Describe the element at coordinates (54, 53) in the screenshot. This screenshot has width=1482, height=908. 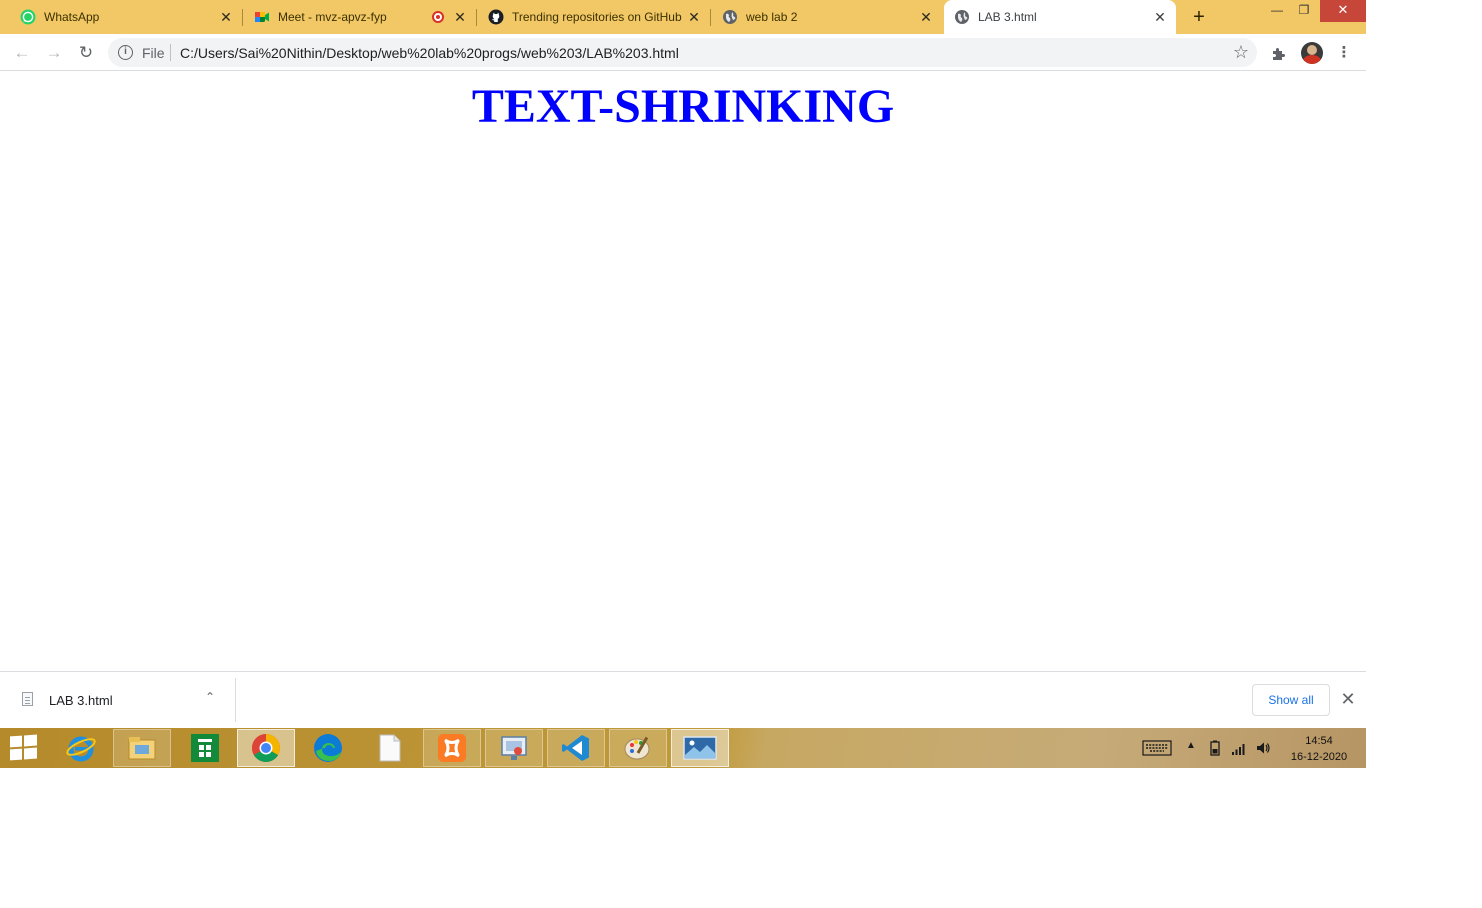
I see `forward-button: →` at that location.